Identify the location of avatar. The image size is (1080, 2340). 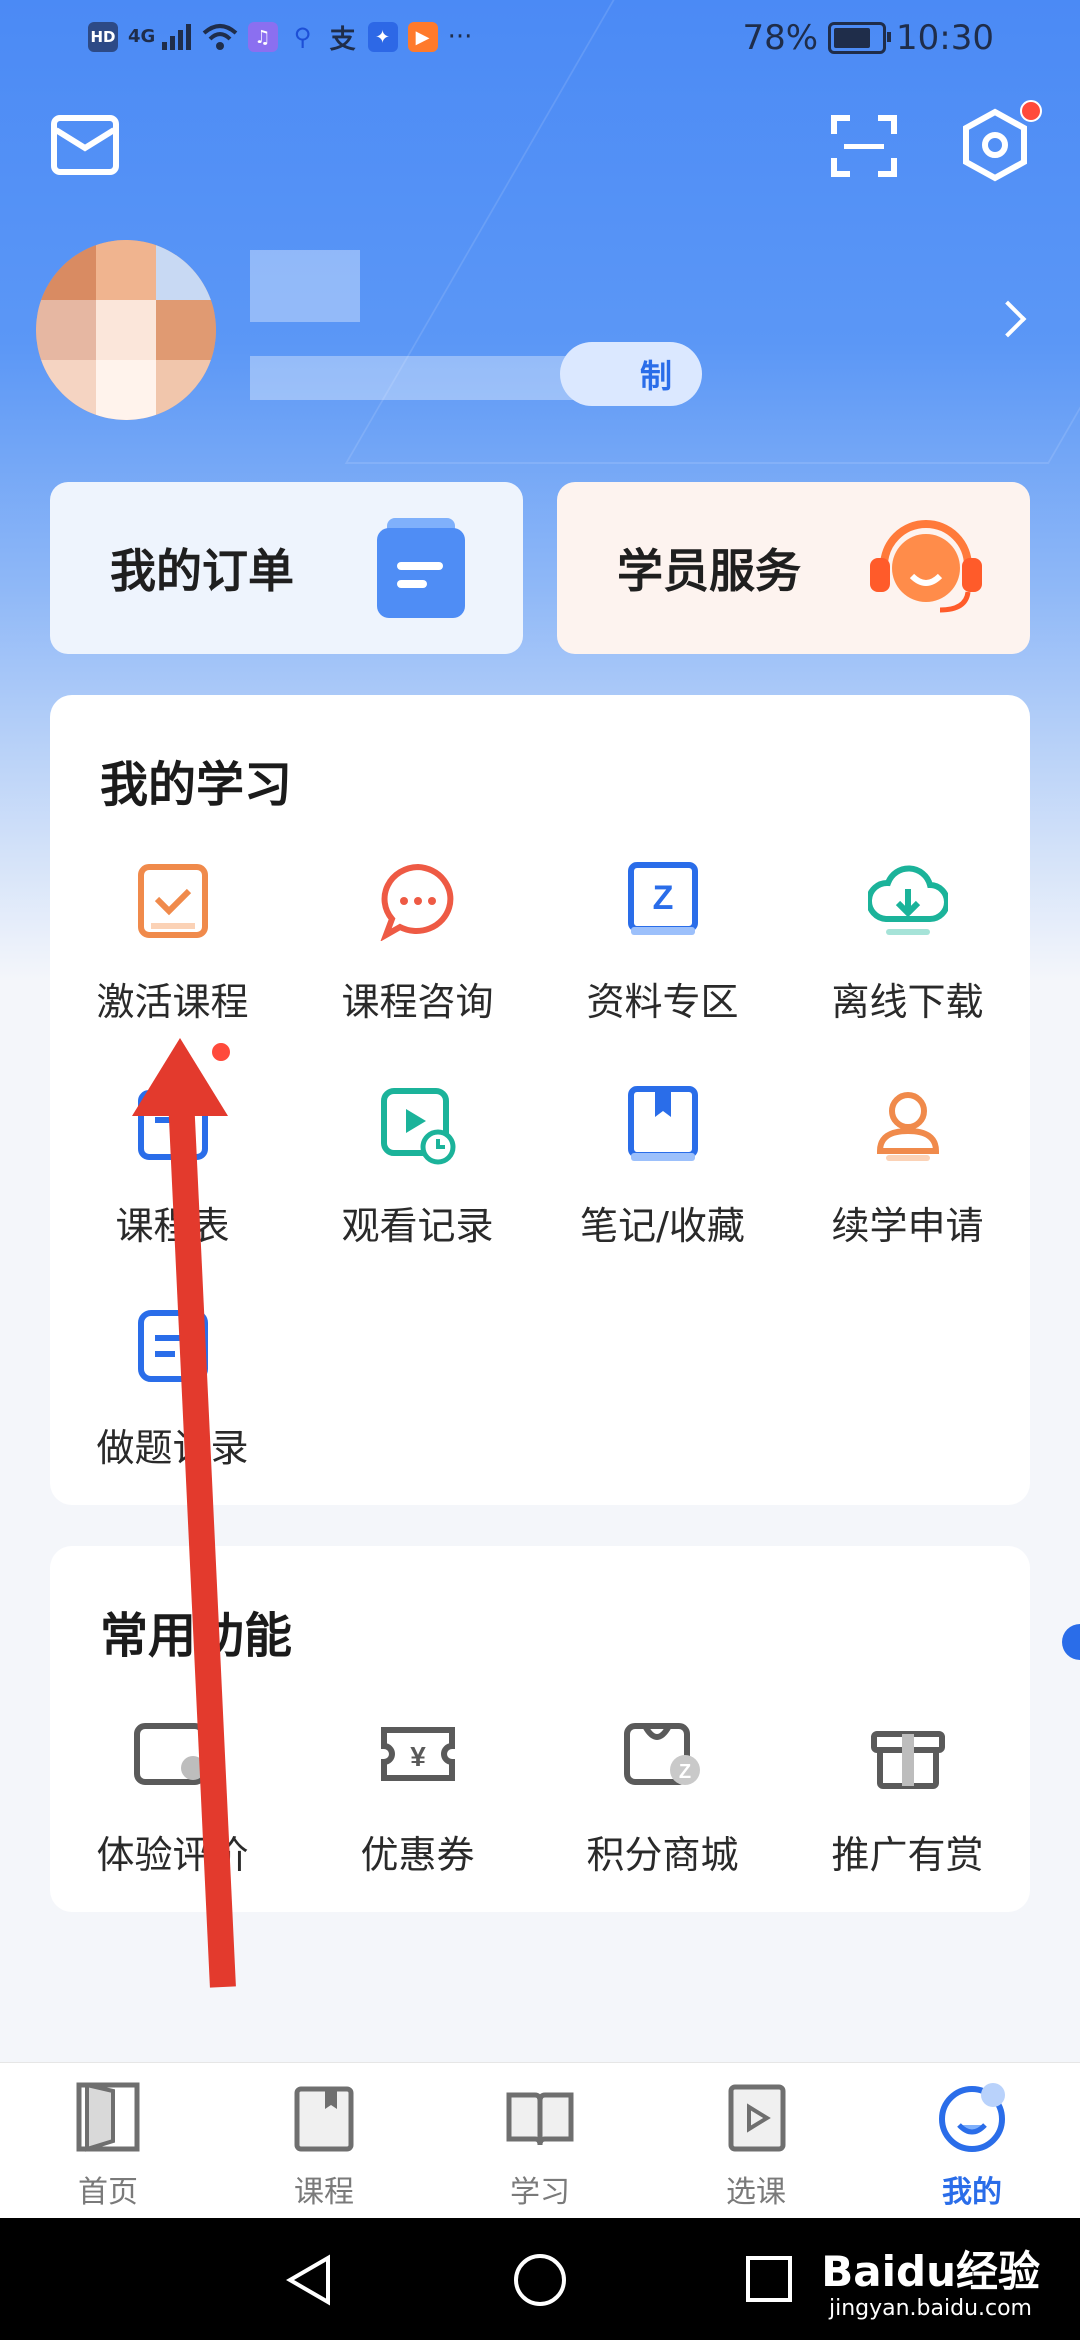
(126, 330).